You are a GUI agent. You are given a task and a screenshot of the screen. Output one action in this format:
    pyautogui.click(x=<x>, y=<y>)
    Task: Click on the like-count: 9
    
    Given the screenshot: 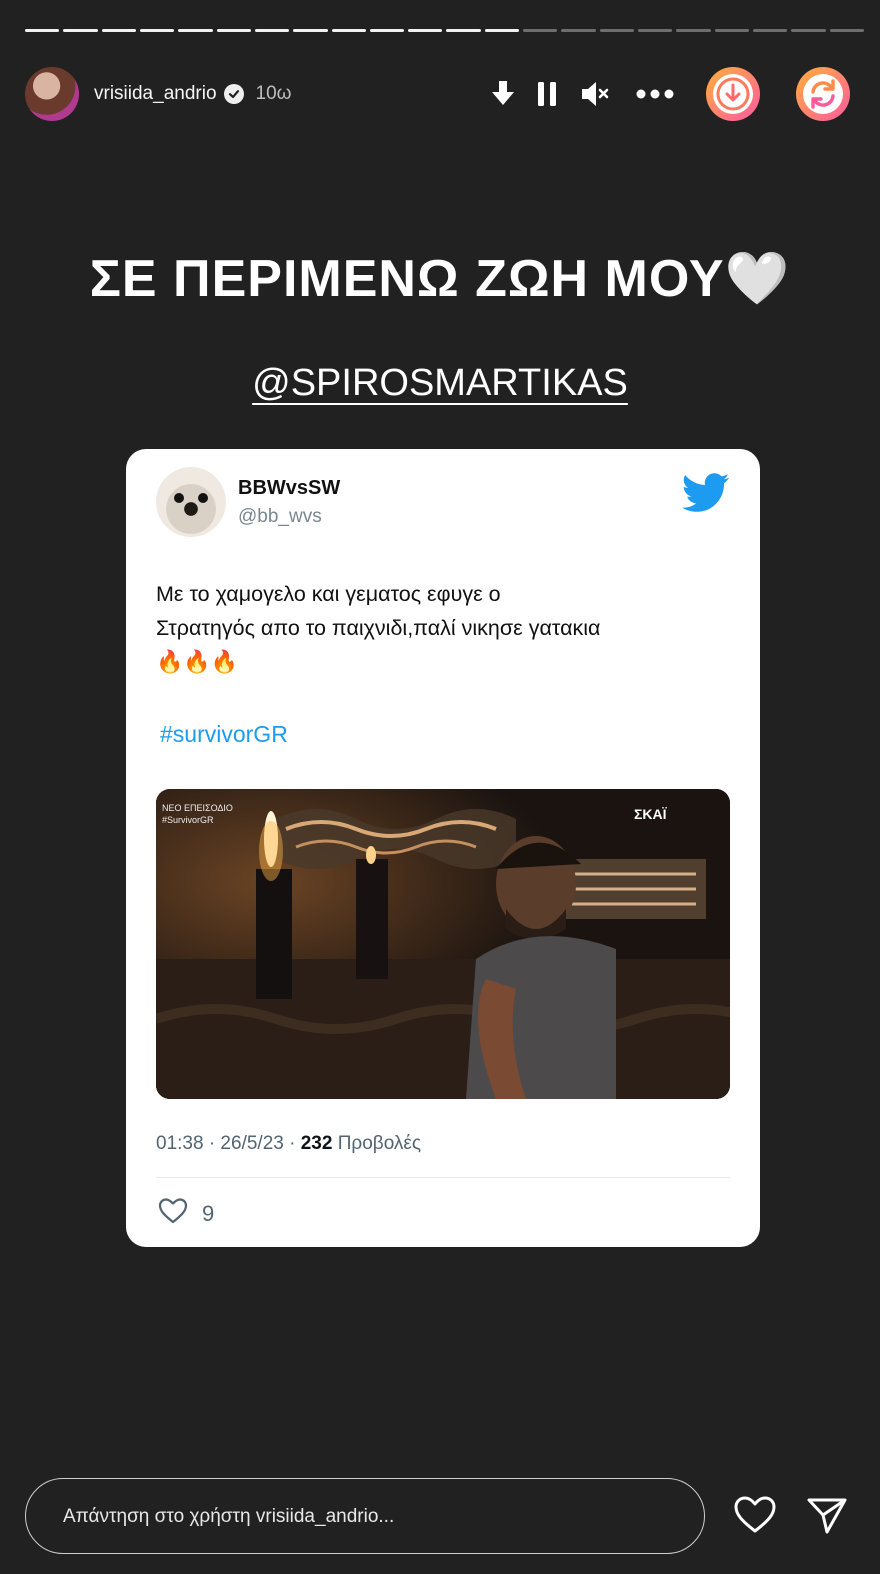 What is the action you would take?
    pyautogui.click(x=208, y=1213)
    